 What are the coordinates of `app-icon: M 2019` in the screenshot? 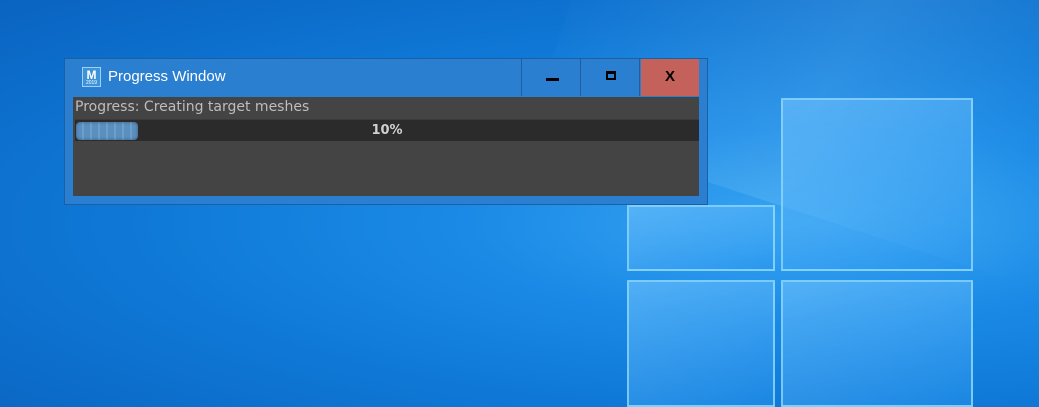 It's located at (91, 77).